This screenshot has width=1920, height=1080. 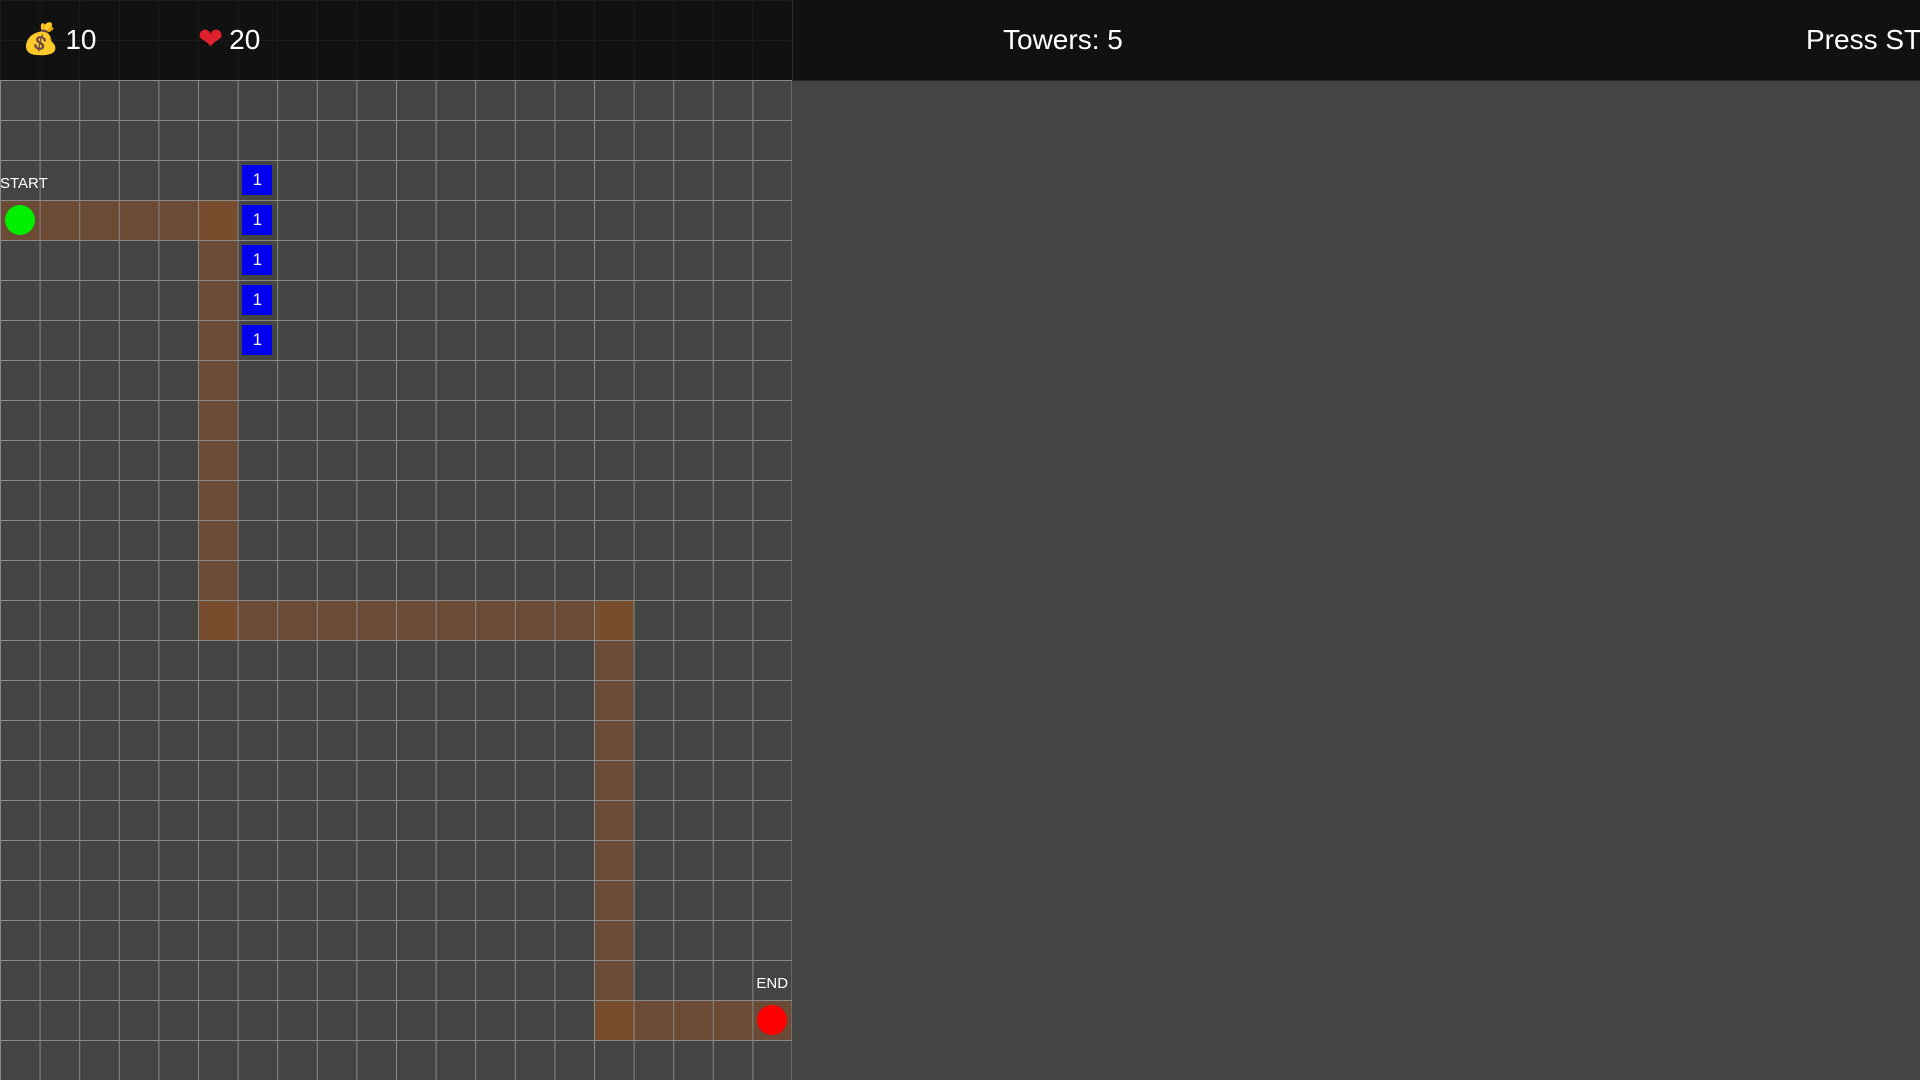 I want to click on start-label: START, so click(x=24, y=183).